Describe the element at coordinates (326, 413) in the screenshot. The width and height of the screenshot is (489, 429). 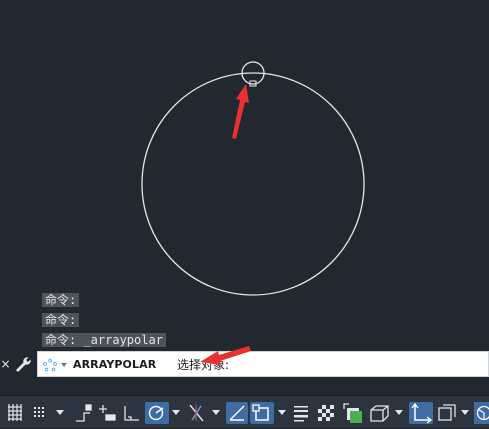
I see `transparency-icon` at that location.